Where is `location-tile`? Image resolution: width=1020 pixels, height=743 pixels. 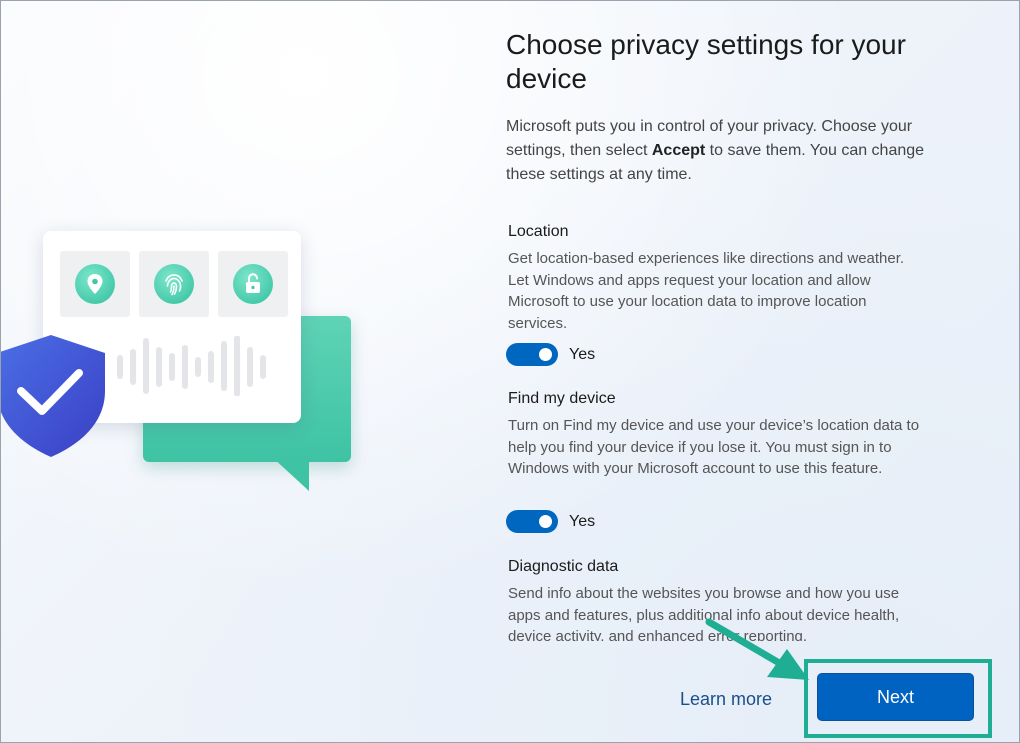
location-tile is located at coordinates (95, 284).